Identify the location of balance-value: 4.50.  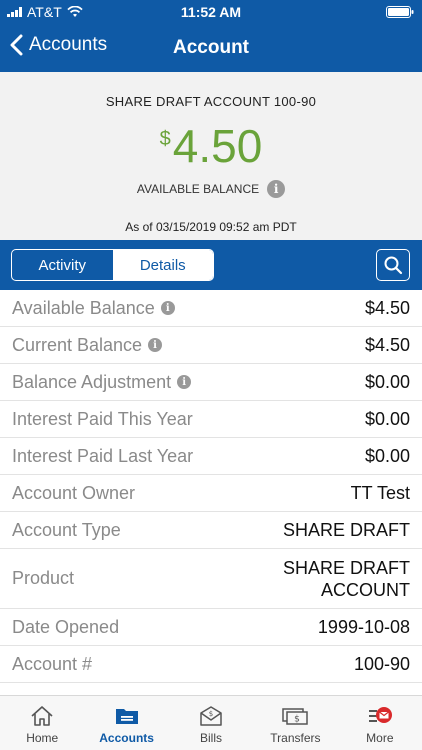
(217, 146).